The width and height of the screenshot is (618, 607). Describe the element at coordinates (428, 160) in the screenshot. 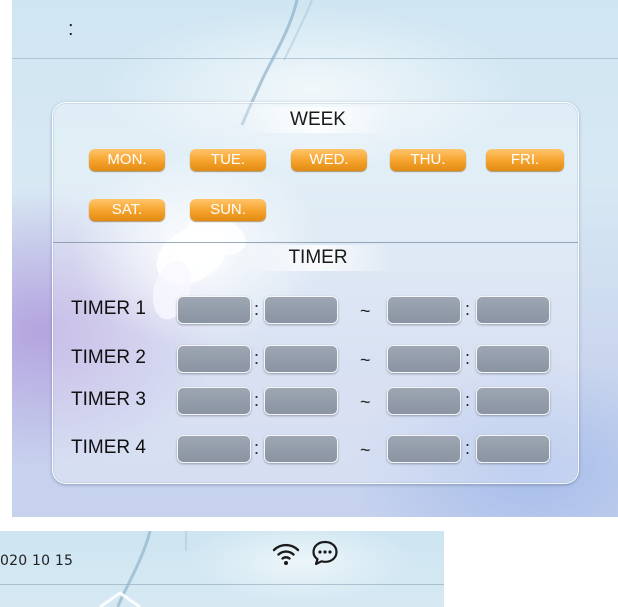

I see `day-button-thu: THU.` at that location.